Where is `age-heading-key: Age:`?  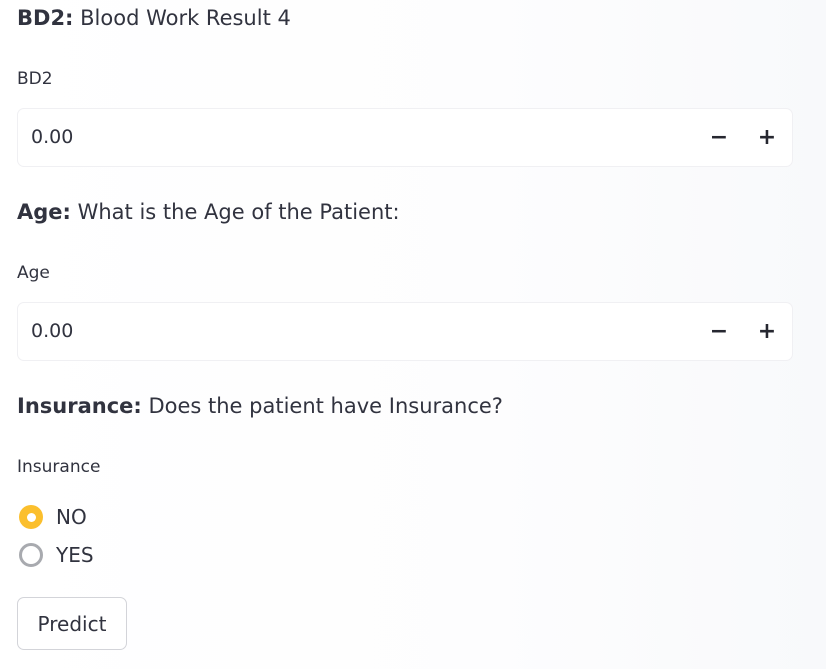
age-heading-key: Age: is located at coordinates (44, 212).